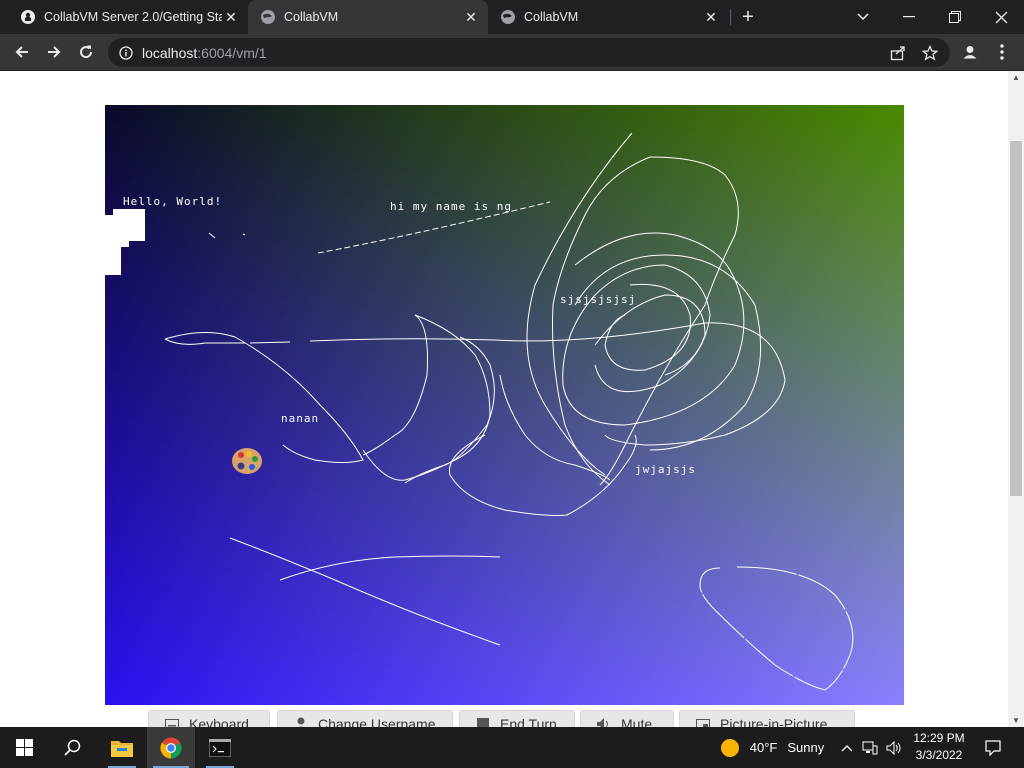  What do you see at coordinates (1016, 318) in the screenshot?
I see `scroll-thumb` at bounding box center [1016, 318].